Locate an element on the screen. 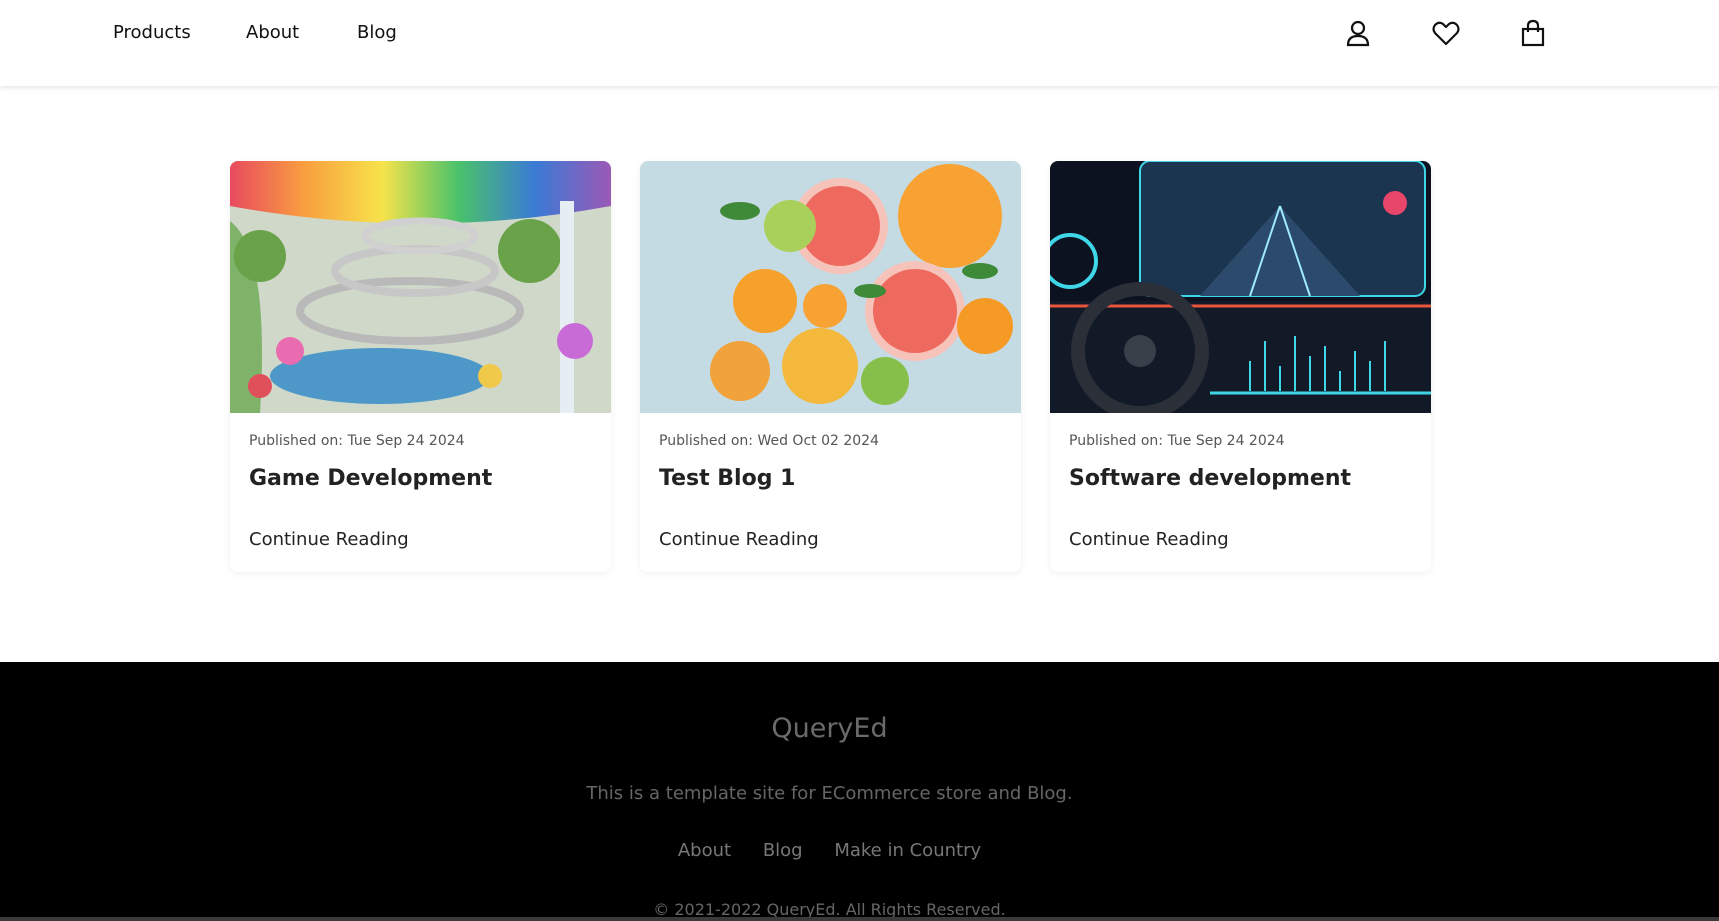 Image resolution: width=1719 pixels, height=921 pixels. footer-brand: QueryEd is located at coordinates (829, 728).